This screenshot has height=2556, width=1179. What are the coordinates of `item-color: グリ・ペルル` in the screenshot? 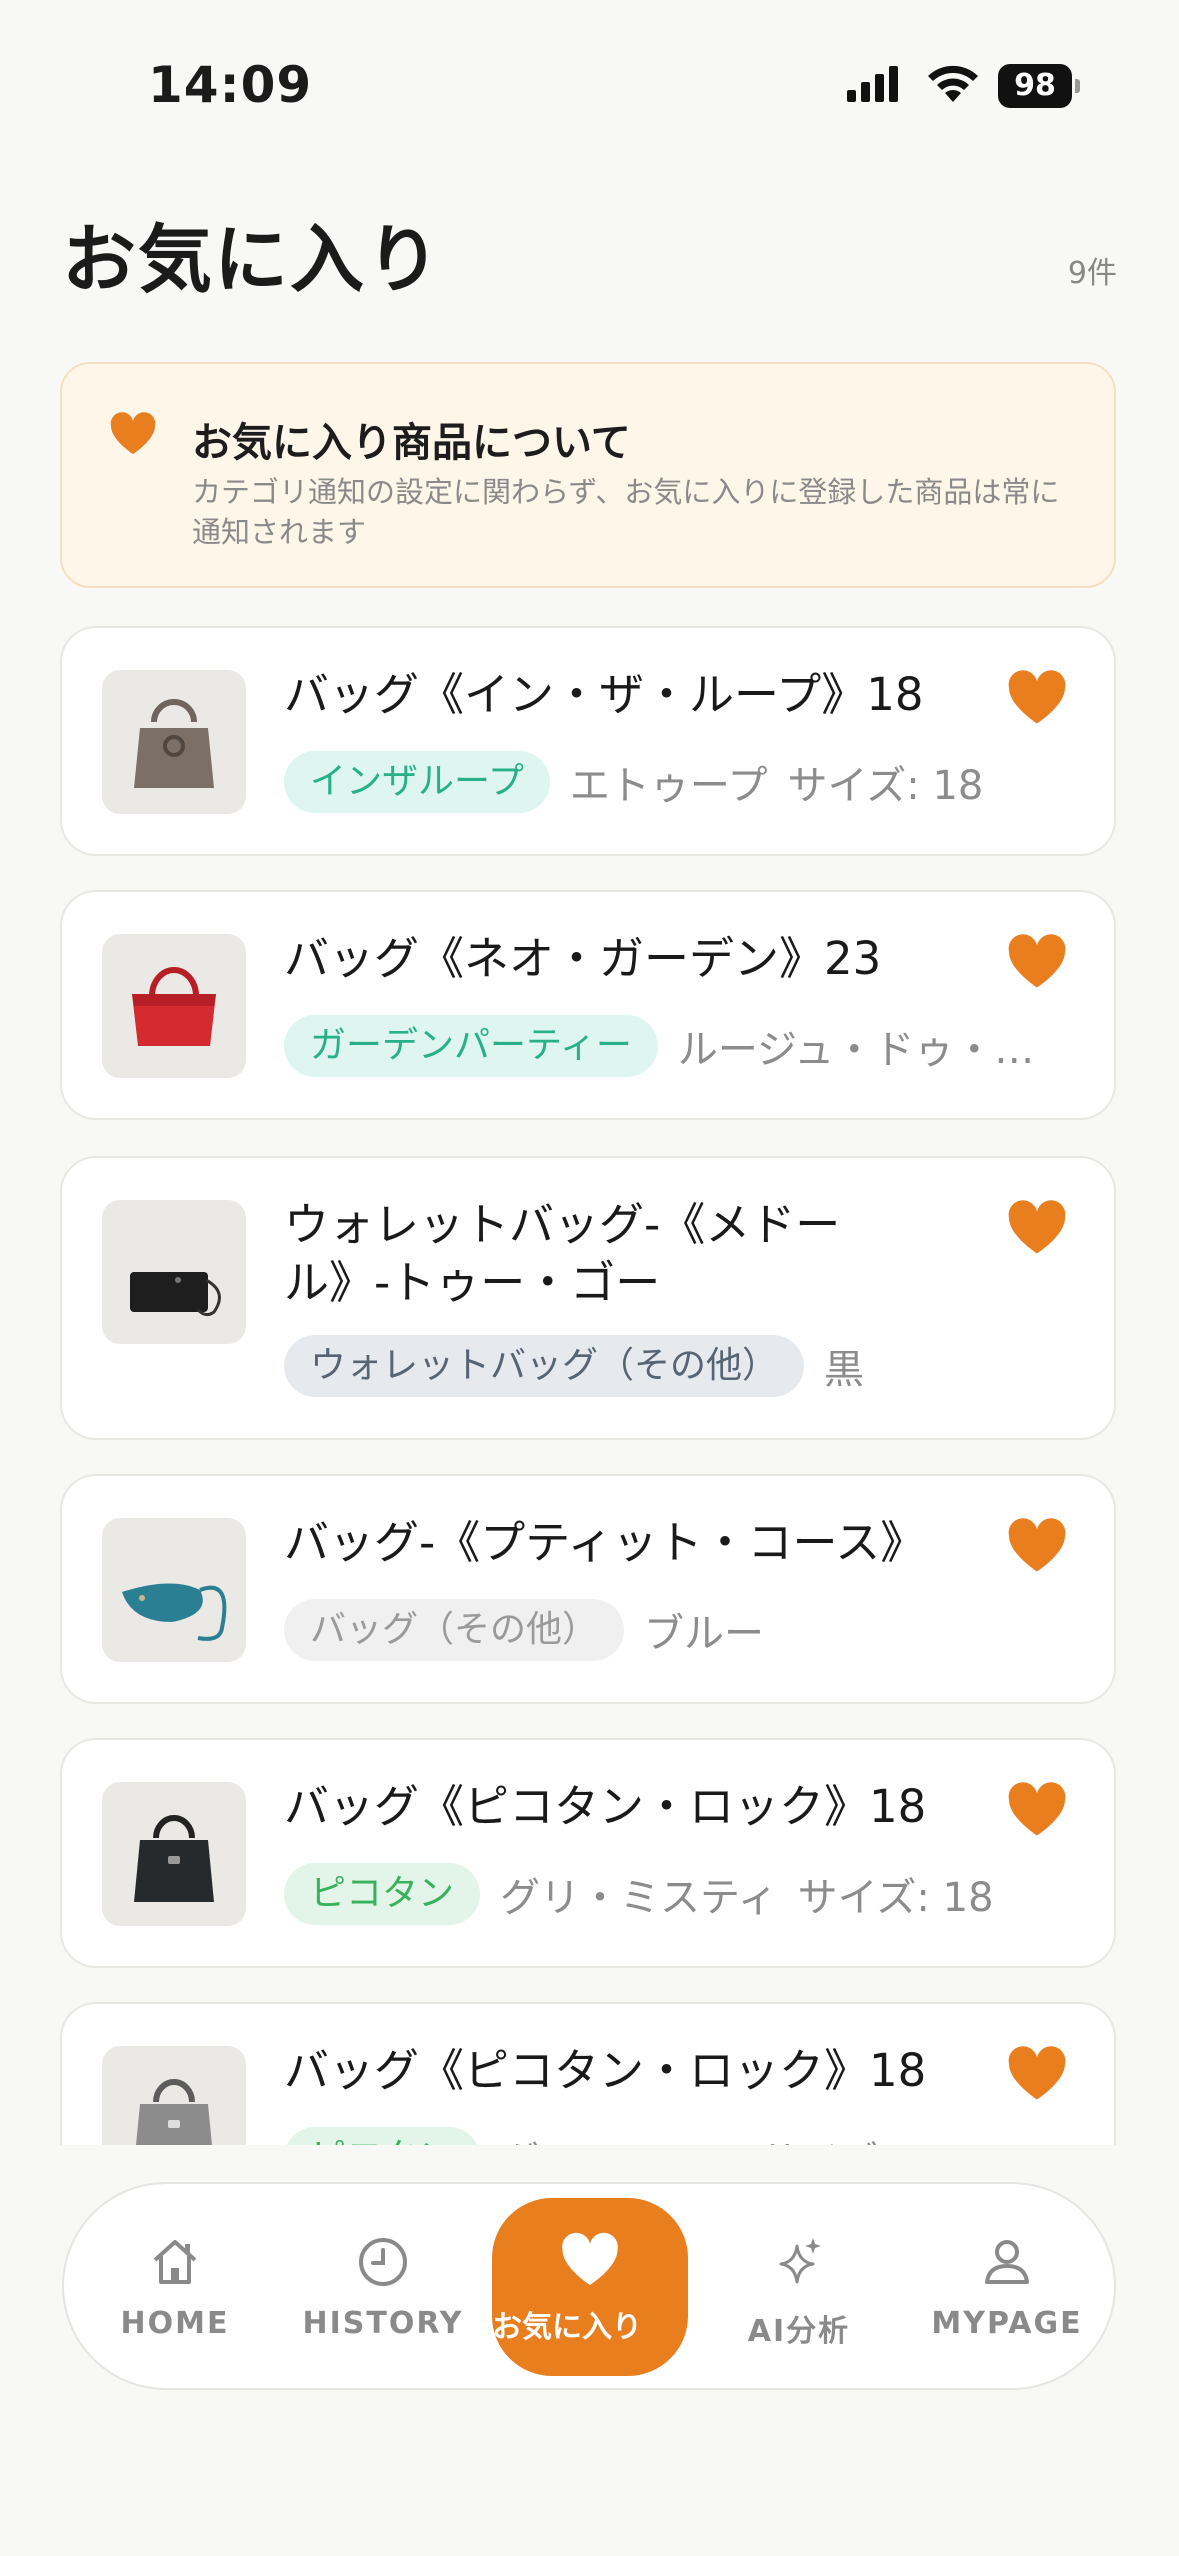 It's located at (620, 2137).